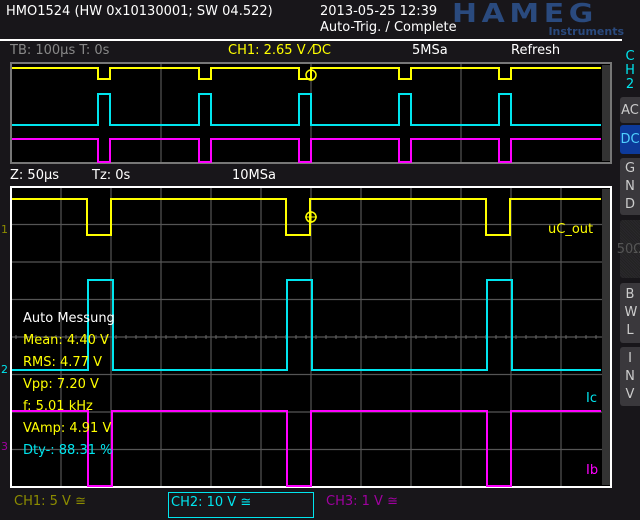 This screenshot has width=640, height=520. What do you see at coordinates (241, 505) in the screenshot?
I see `ch2-scale: CH2: 10 V ≅` at bounding box center [241, 505].